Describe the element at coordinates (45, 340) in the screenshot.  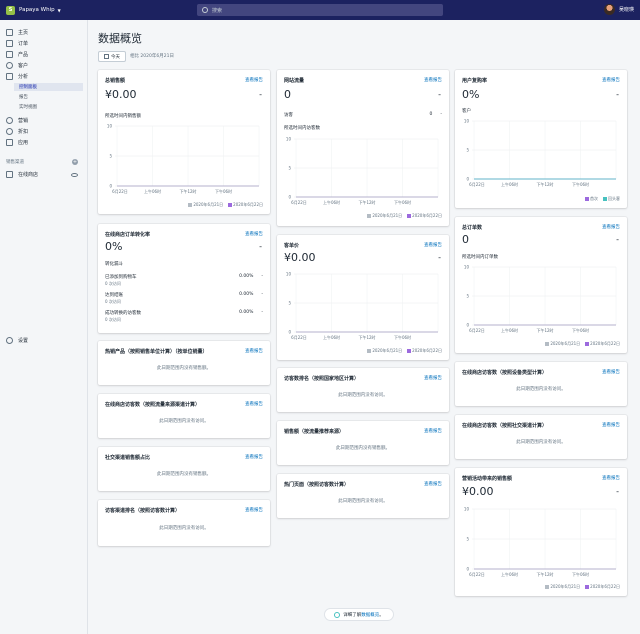
I see `sidebar-item-settings: 设置` at that location.